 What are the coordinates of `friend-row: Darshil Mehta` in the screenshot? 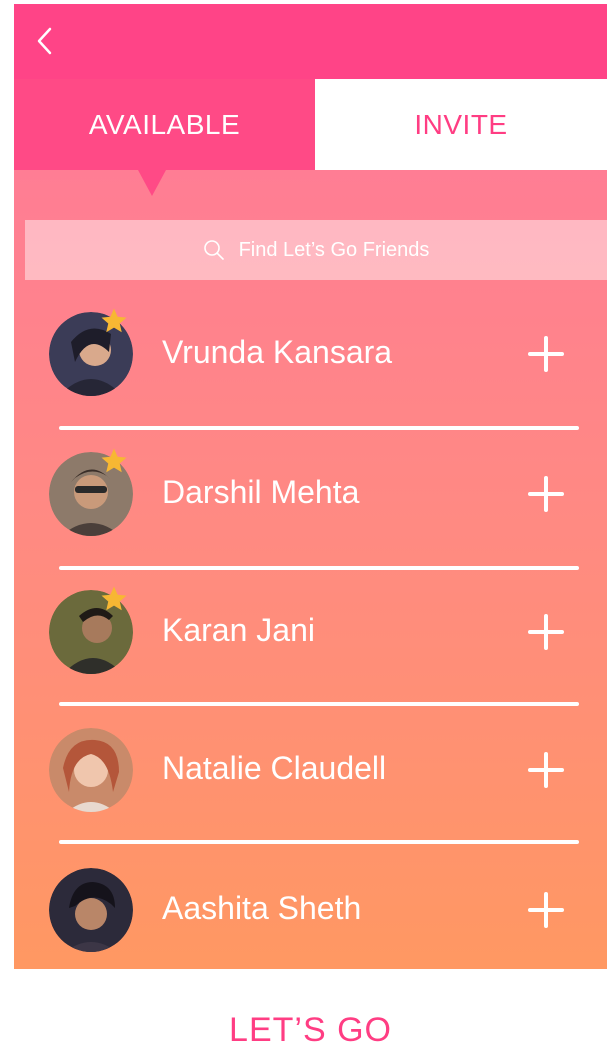 It's located at (310, 495).